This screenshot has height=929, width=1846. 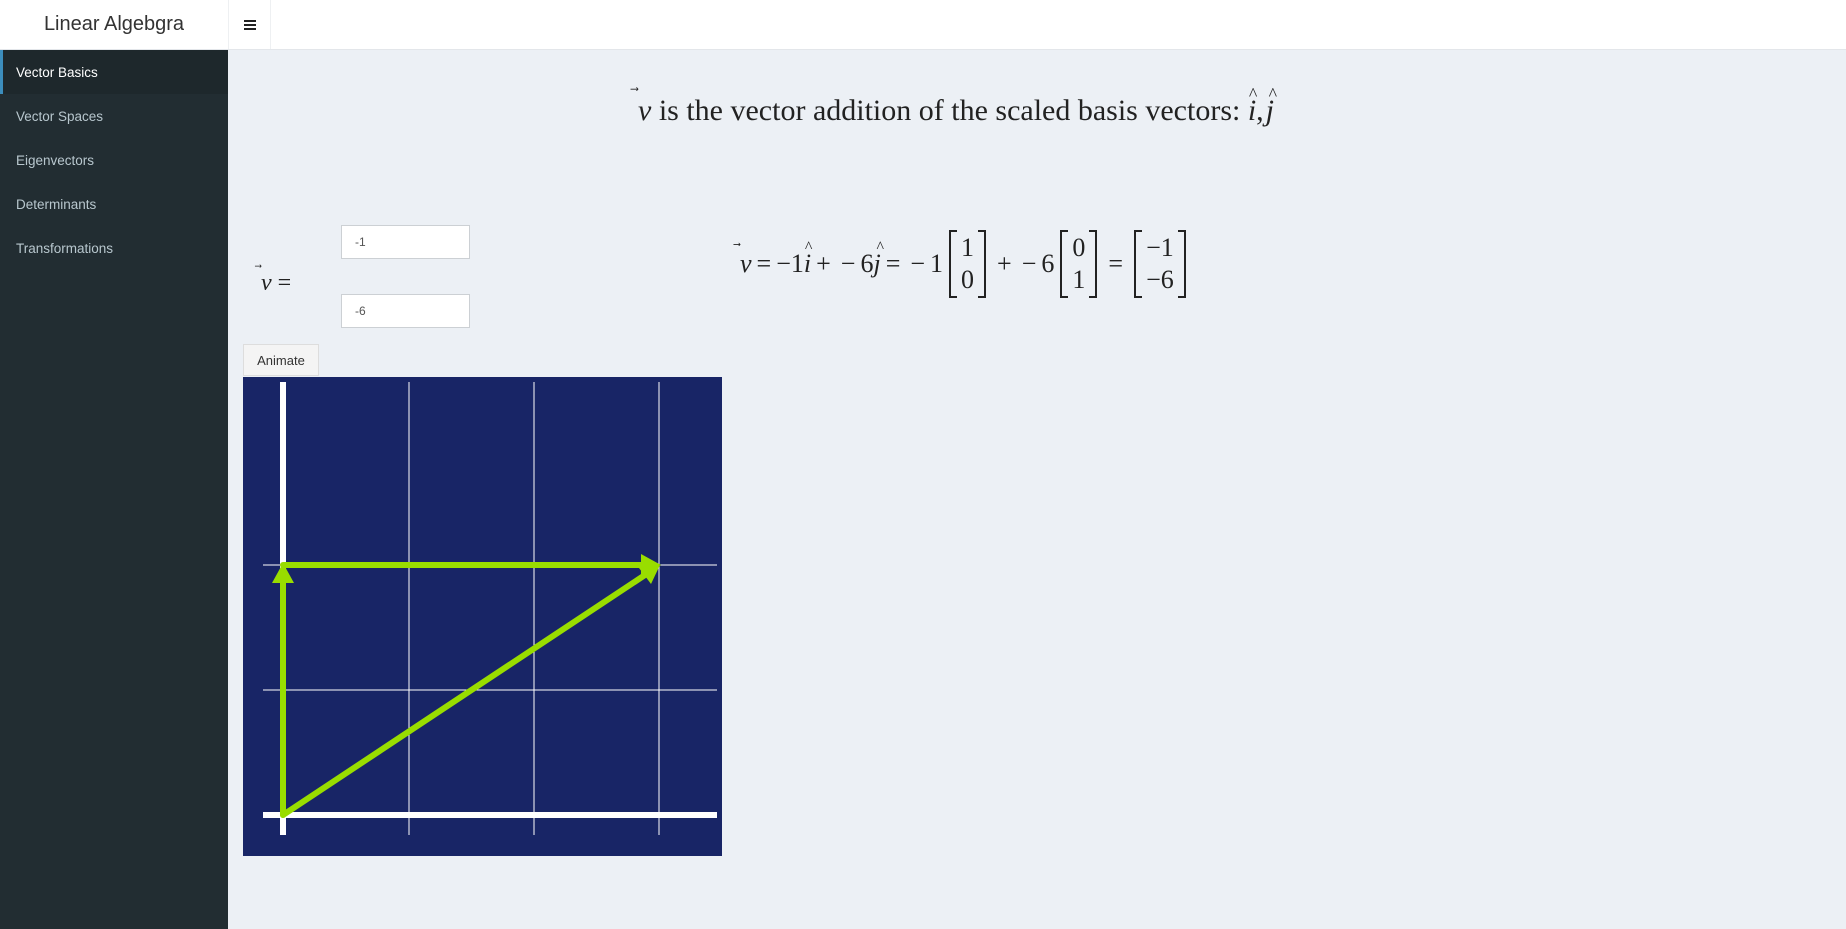 I want to click on equation-basis-i: ^ i, so click(x=808, y=258).